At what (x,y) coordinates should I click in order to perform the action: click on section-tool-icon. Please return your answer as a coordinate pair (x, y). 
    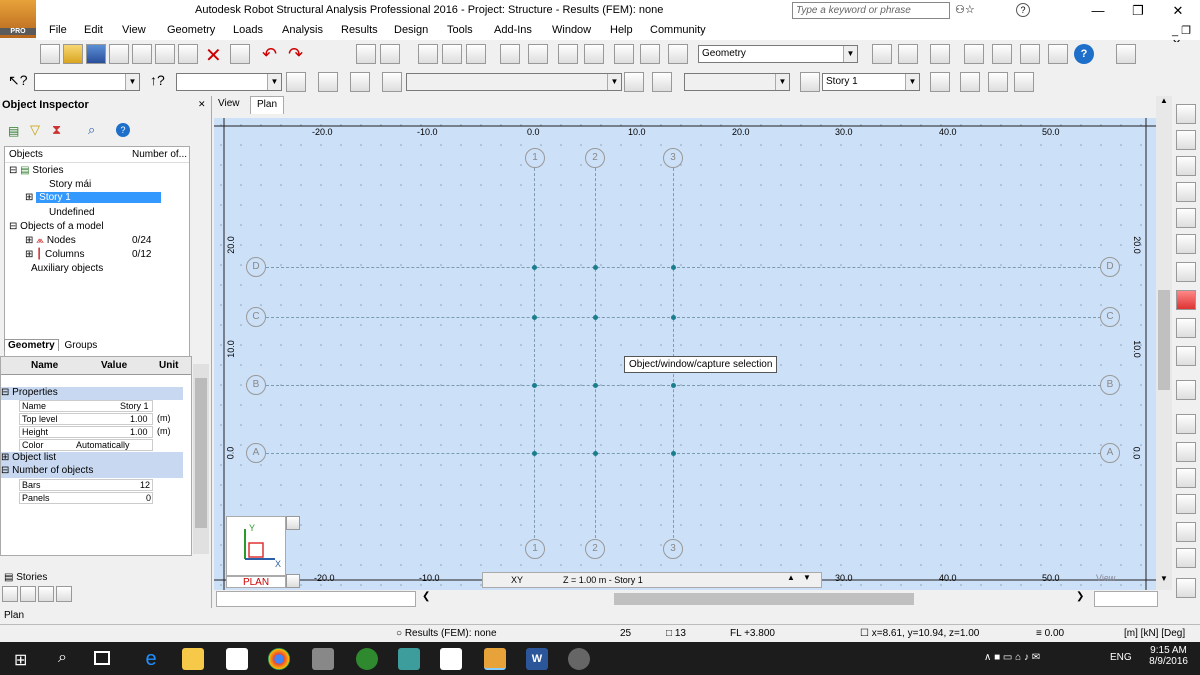
    Looking at the image, I should click on (1186, 300).